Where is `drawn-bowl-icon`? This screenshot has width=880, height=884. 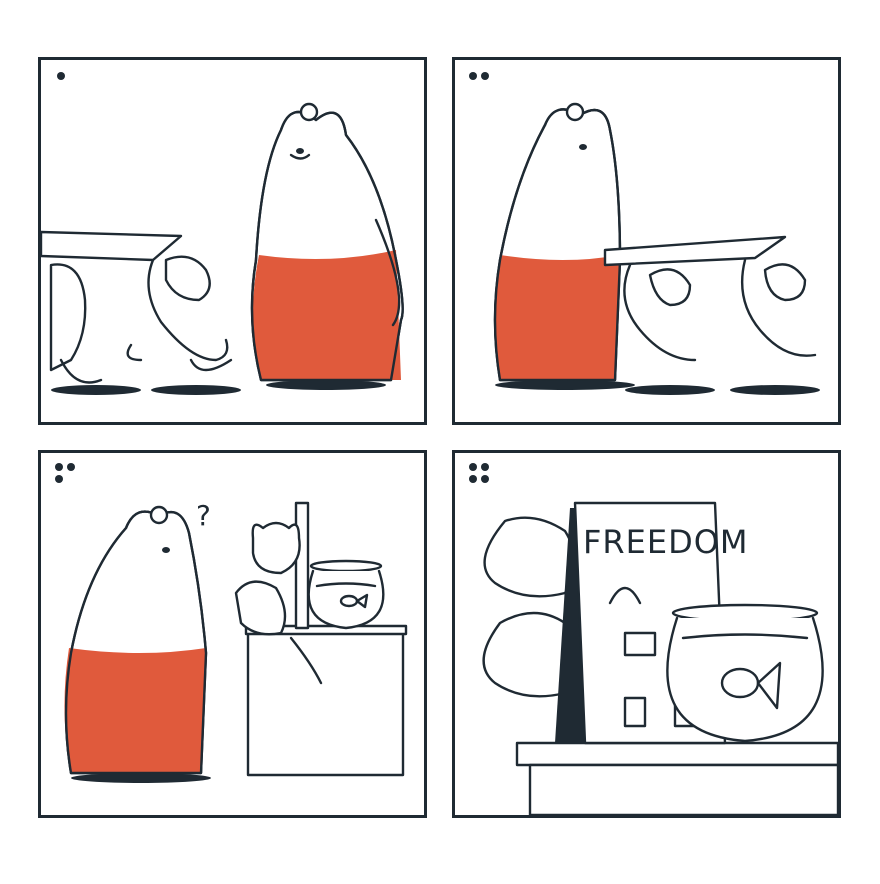 drawn-bowl-icon is located at coordinates (640, 644).